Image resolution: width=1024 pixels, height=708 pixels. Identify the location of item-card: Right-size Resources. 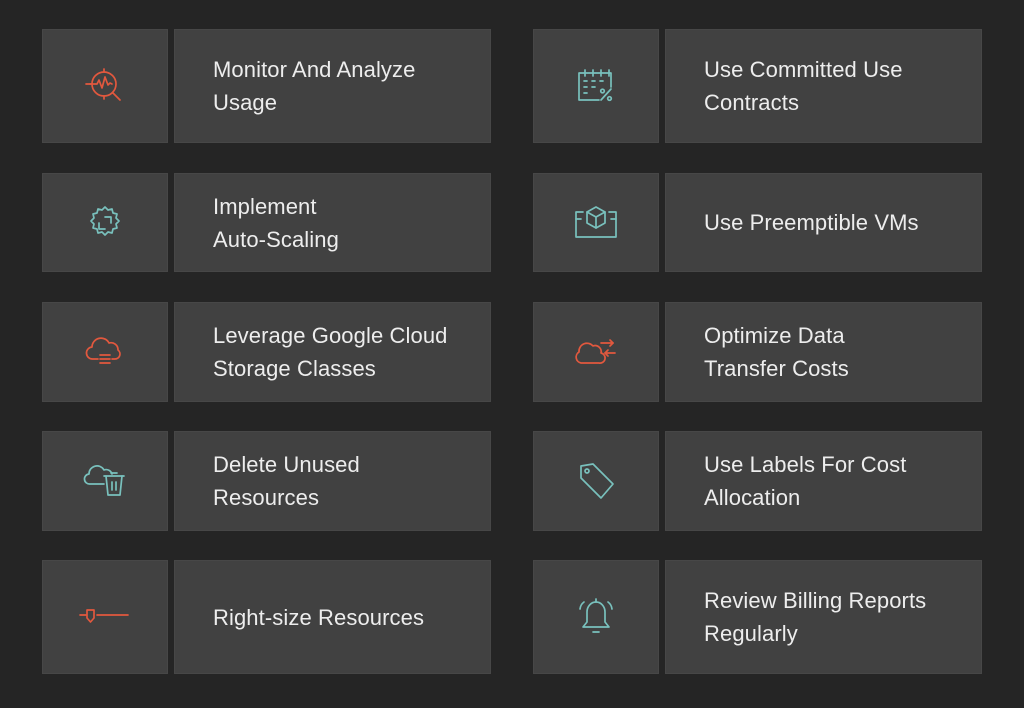
(332, 617).